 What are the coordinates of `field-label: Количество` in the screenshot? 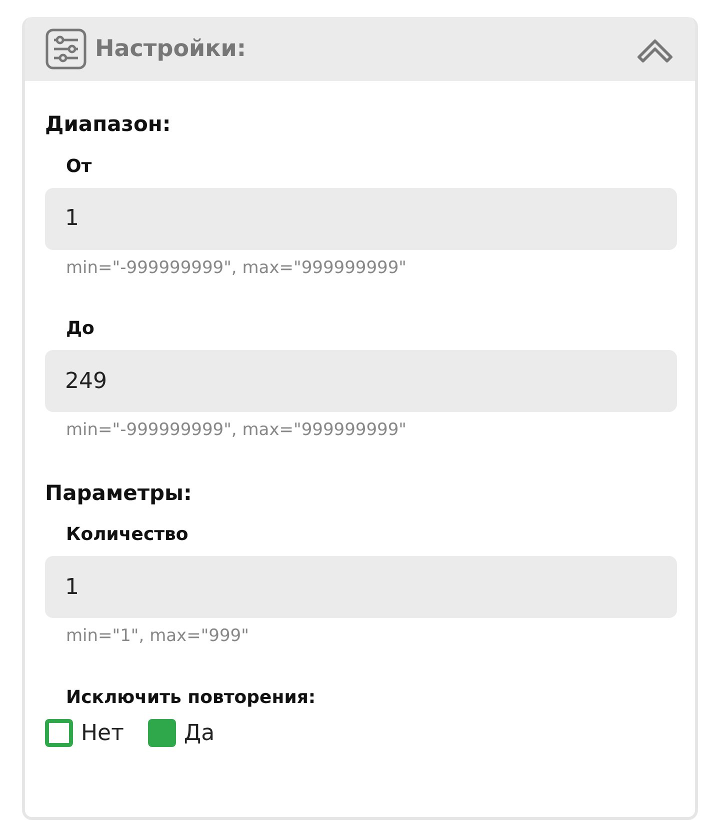 It's located at (128, 535).